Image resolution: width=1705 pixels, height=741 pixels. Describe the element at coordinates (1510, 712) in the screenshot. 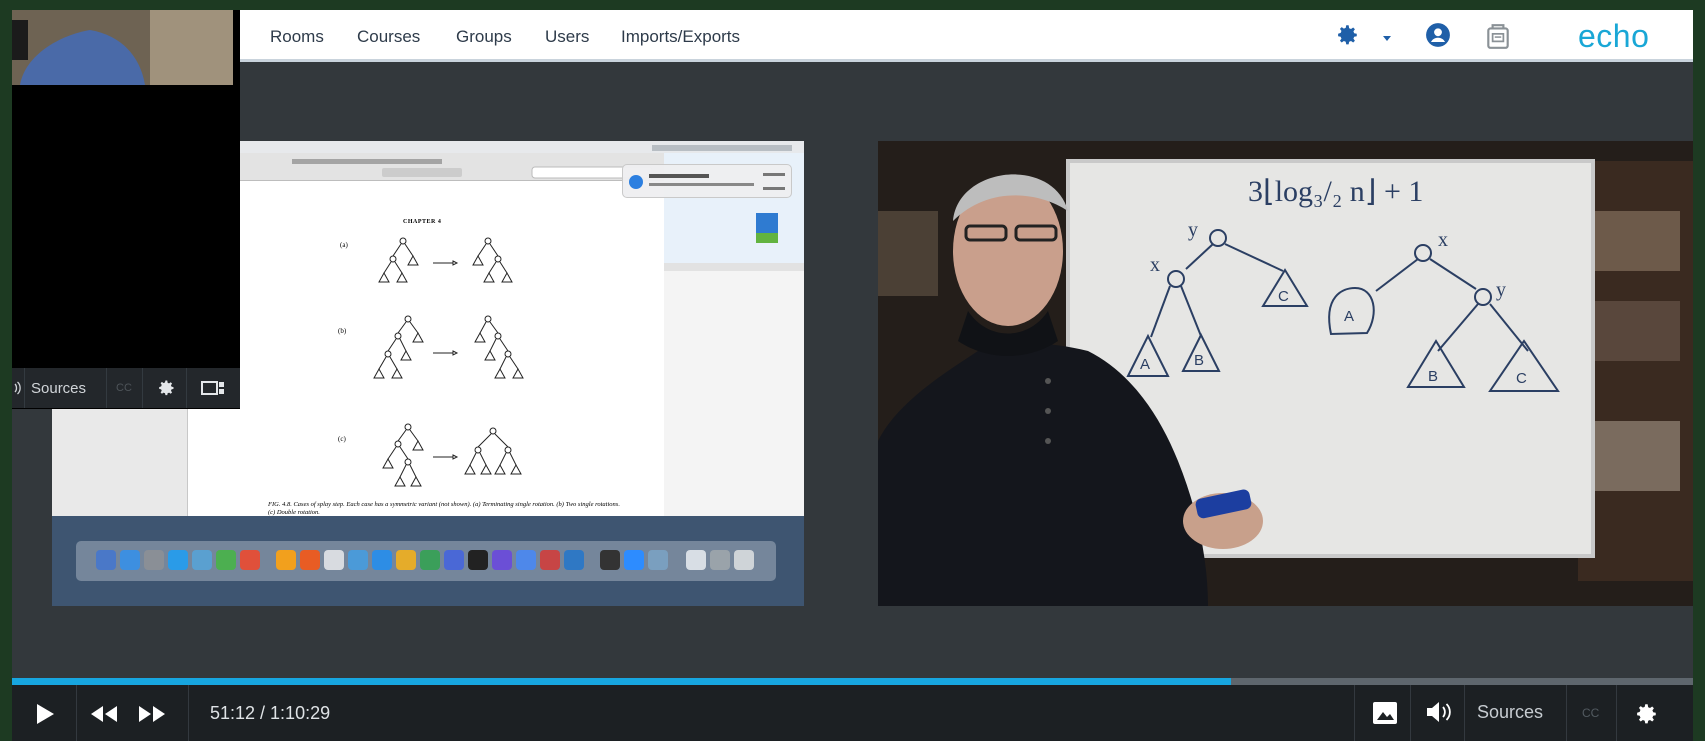

I see `sources-button: Sources` at that location.